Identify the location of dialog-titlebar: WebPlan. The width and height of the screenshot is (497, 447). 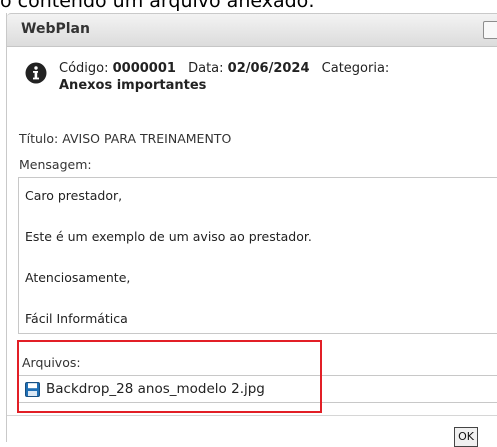
(252, 30).